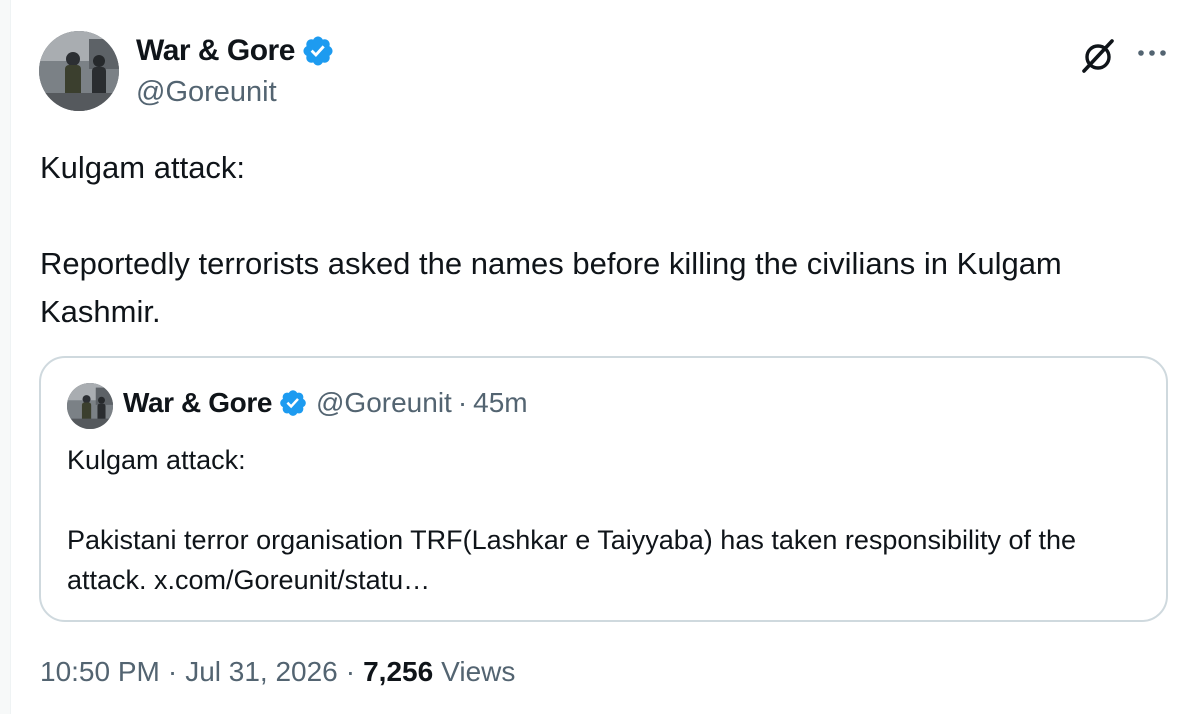 The height and width of the screenshot is (714, 1196). I want to click on quoted-author-name: War & Gore, so click(197, 402).